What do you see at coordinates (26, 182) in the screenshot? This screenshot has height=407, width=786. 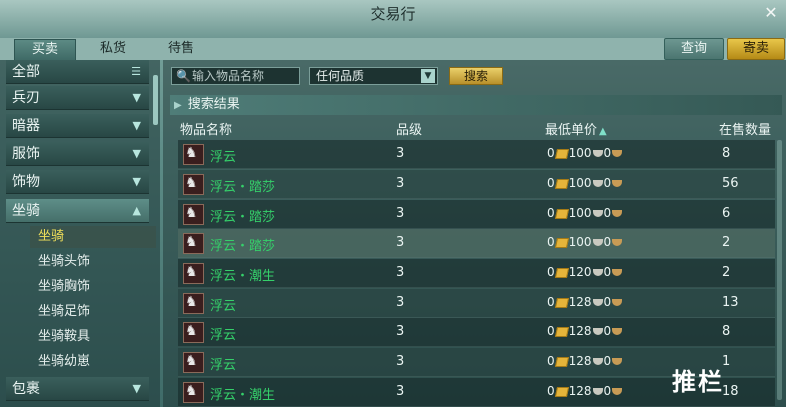 I see `category-label: 饰物` at bounding box center [26, 182].